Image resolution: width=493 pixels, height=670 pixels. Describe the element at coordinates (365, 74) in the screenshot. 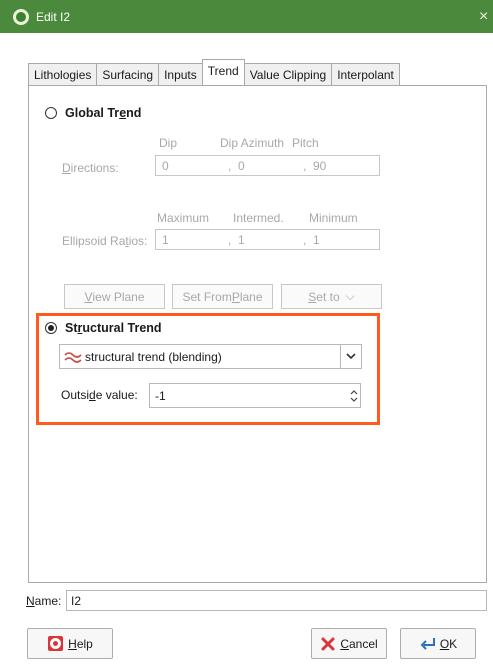

I see `tab-interpolant: Interpolant` at that location.